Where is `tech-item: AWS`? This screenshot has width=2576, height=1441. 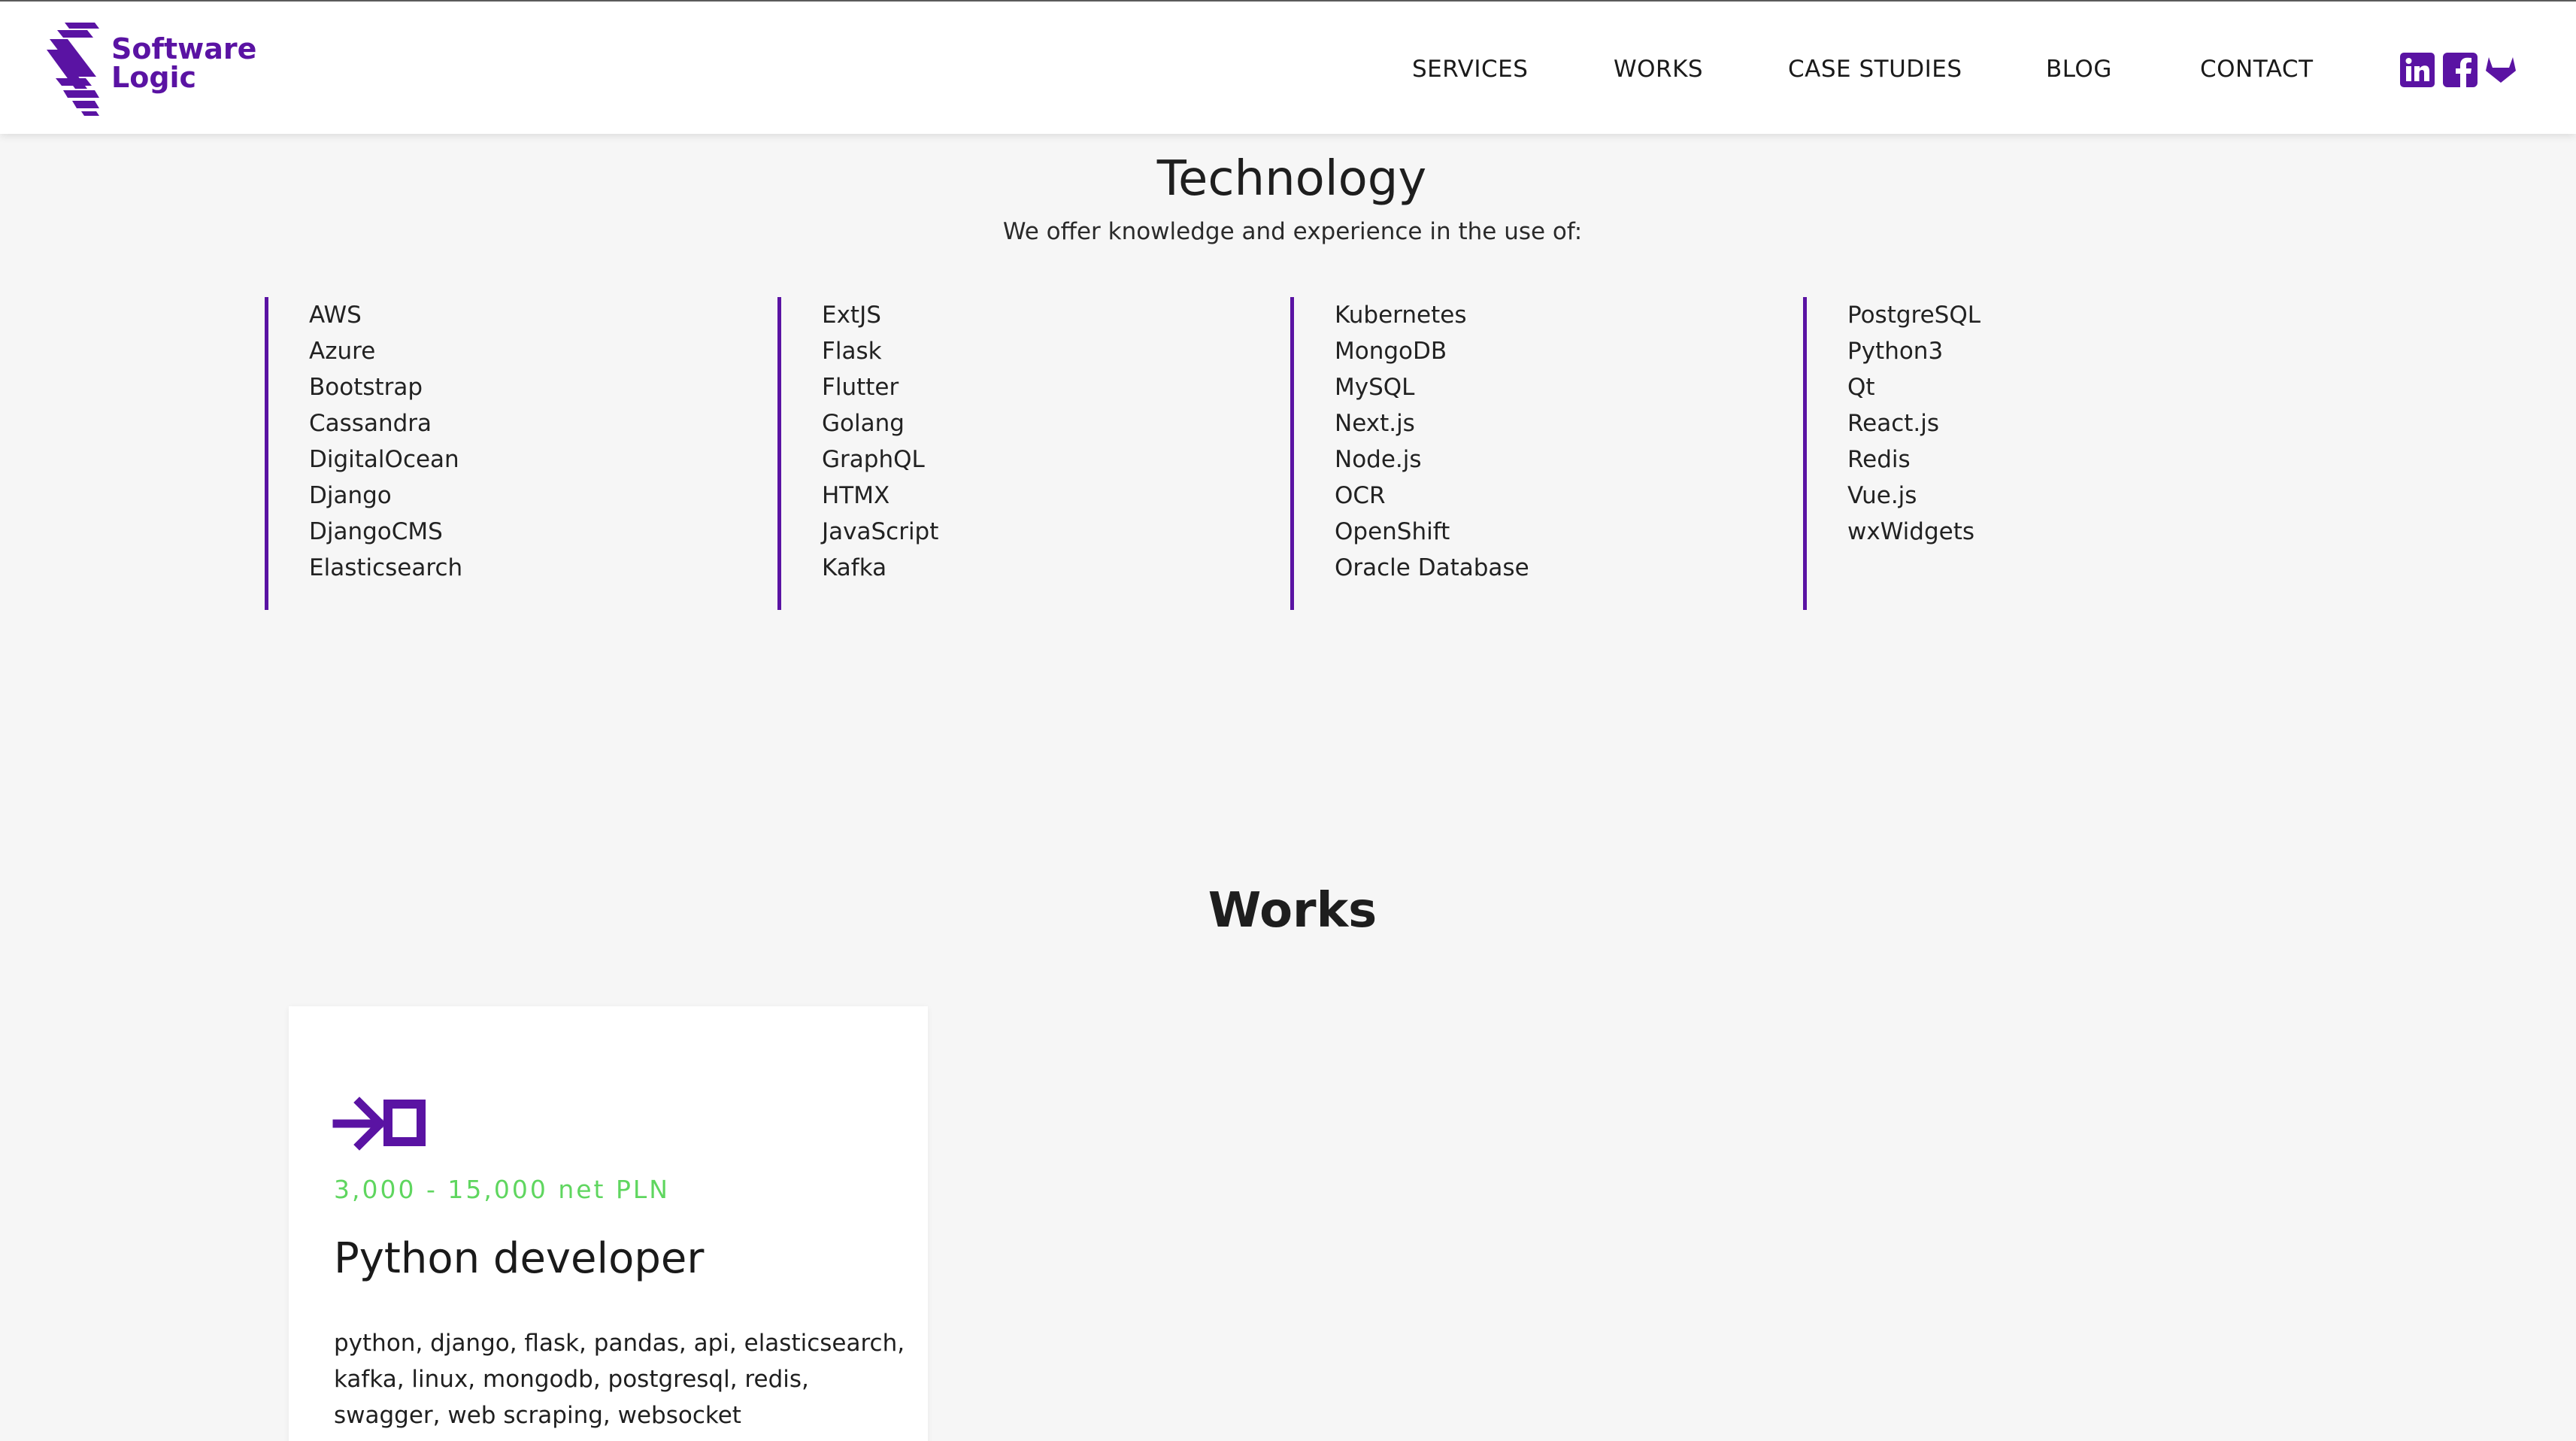 tech-item: AWS is located at coordinates (335, 315).